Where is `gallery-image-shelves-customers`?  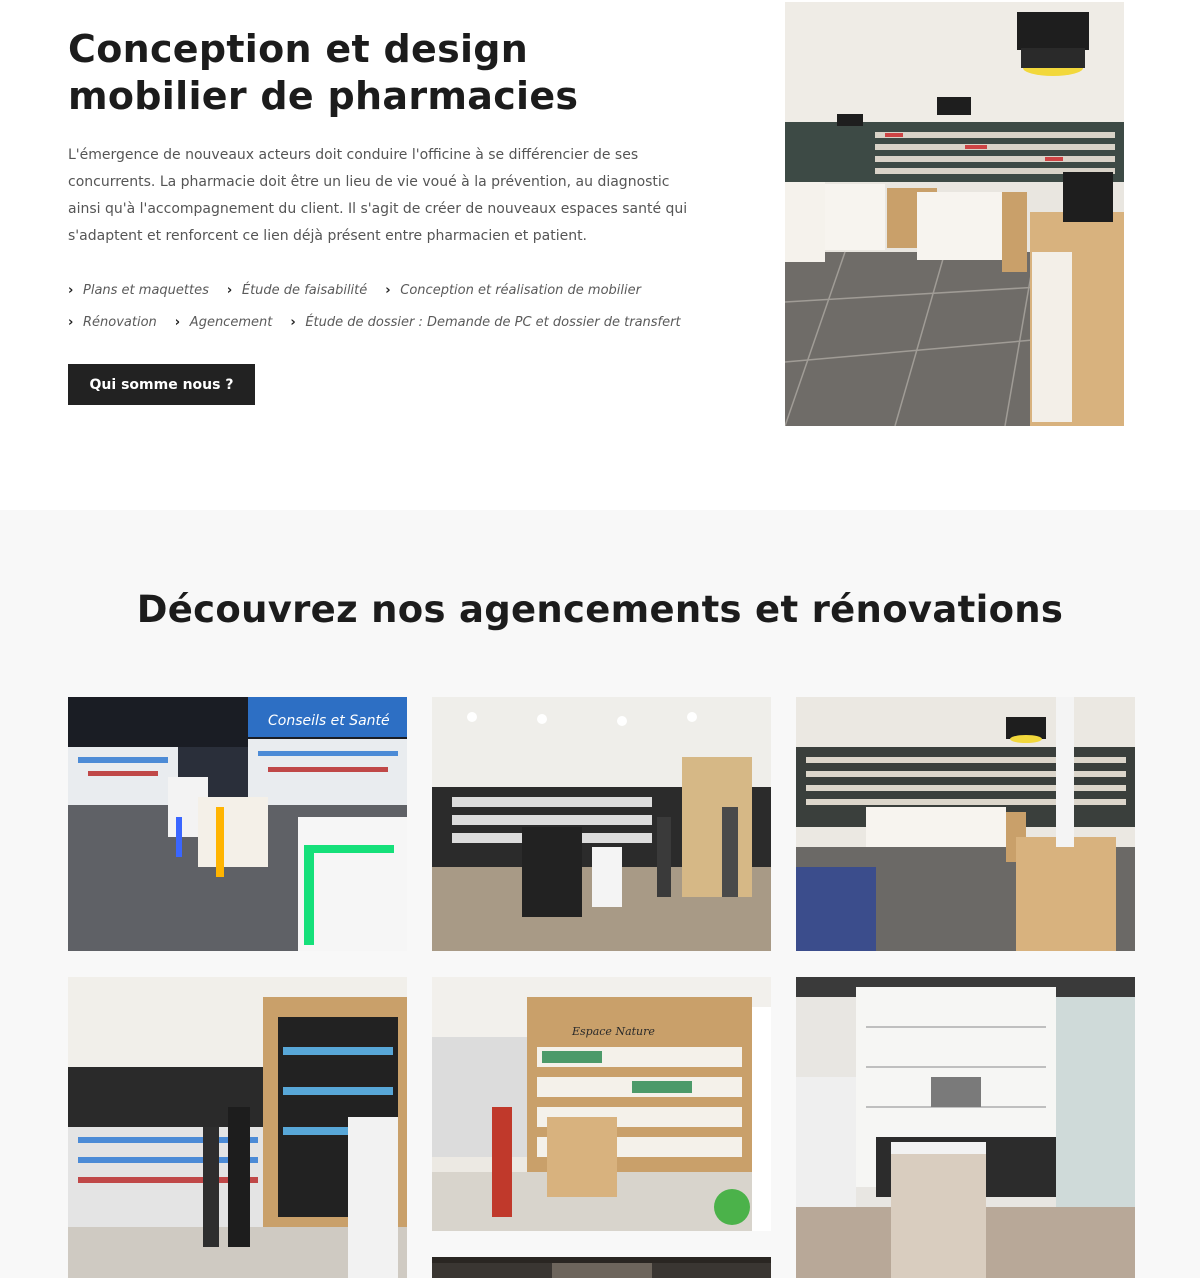
gallery-image-shelves-customers is located at coordinates (237, 1127).